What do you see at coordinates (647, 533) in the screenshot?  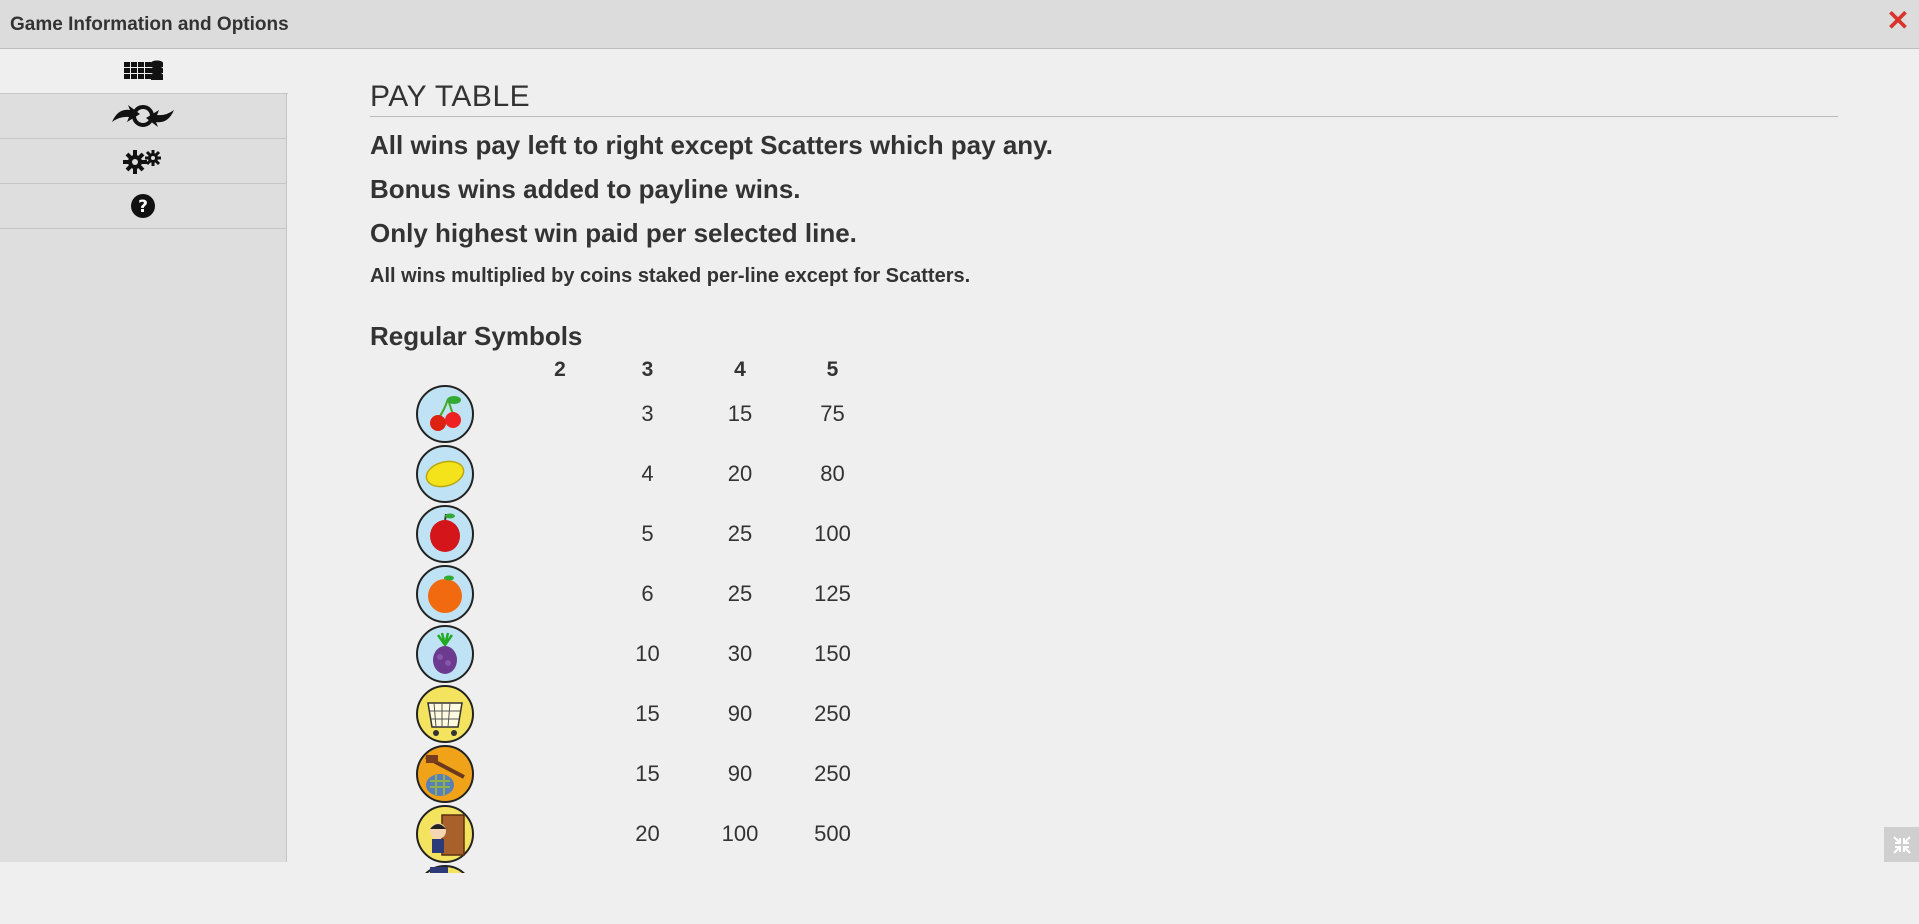 I see `pay-cell: 5` at bounding box center [647, 533].